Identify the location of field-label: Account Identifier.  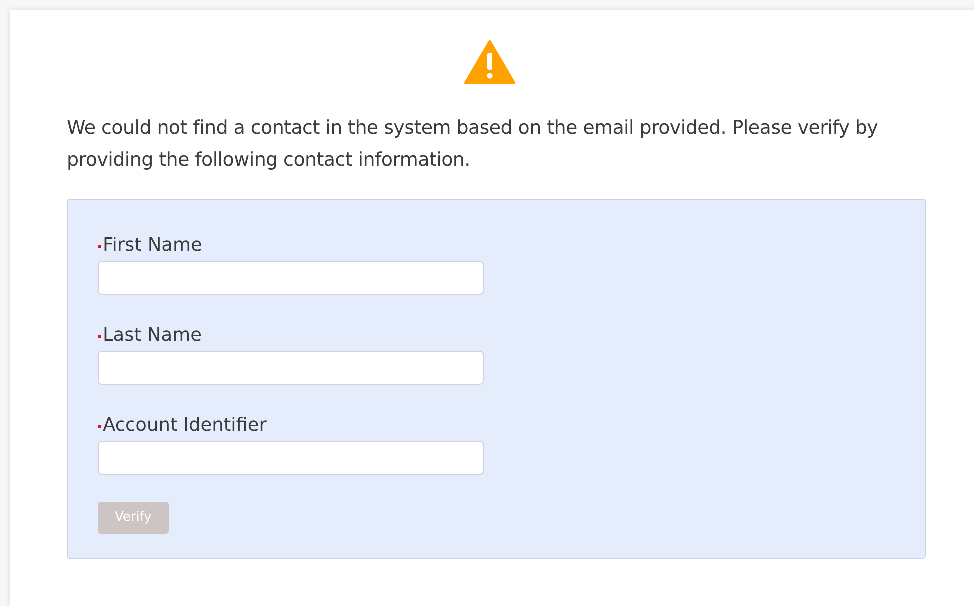
(185, 426).